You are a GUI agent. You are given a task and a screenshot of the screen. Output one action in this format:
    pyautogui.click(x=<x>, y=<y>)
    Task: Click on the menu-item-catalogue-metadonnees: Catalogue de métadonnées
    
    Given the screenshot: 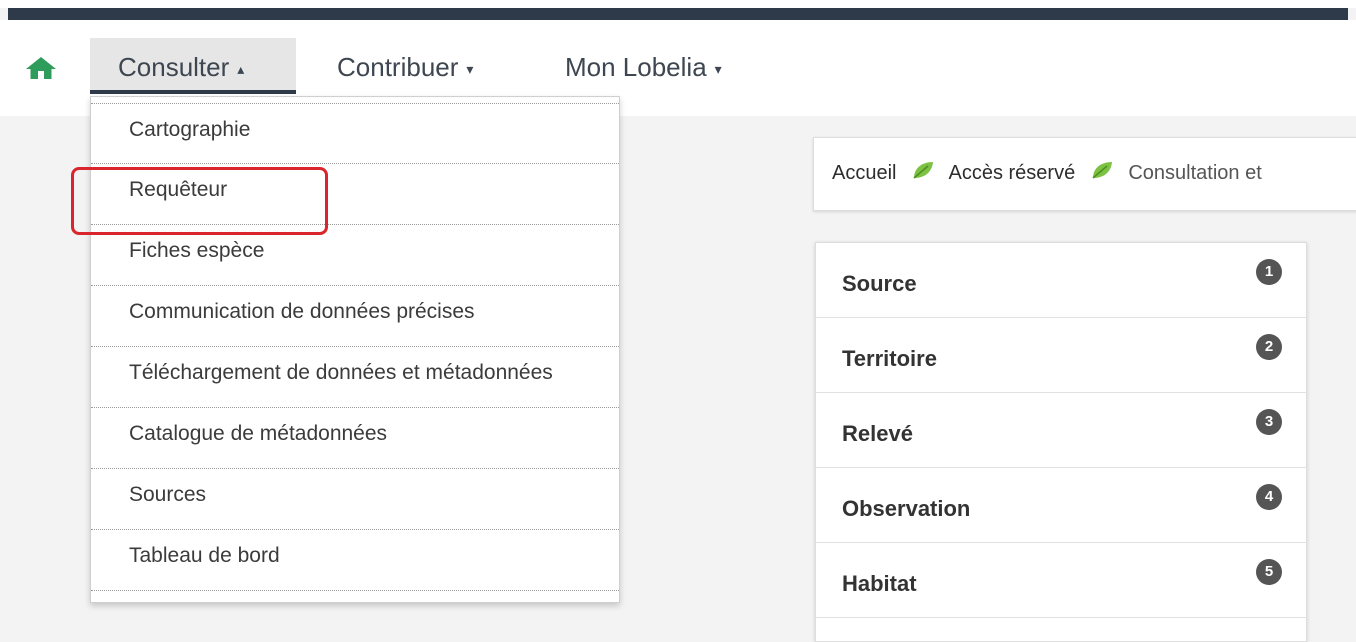 What is the action you would take?
    pyautogui.click(x=355, y=438)
    